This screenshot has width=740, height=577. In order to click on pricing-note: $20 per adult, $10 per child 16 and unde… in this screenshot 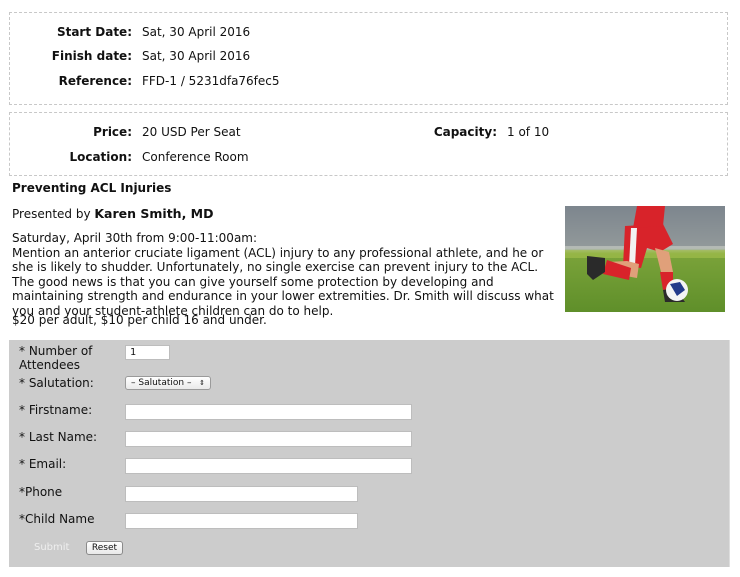, I will do `click(139, 320)`.